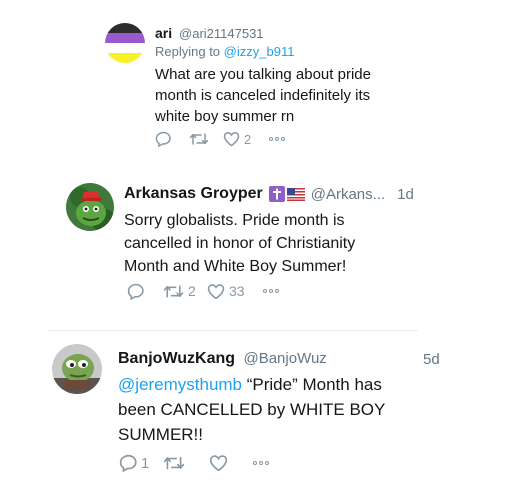 This screenshot has width=507, height=496. What do you see at coordinates (176, 358) in the screenshot?
I see `display-name: BanjoWuzKang` at bounding box center [176, 358].